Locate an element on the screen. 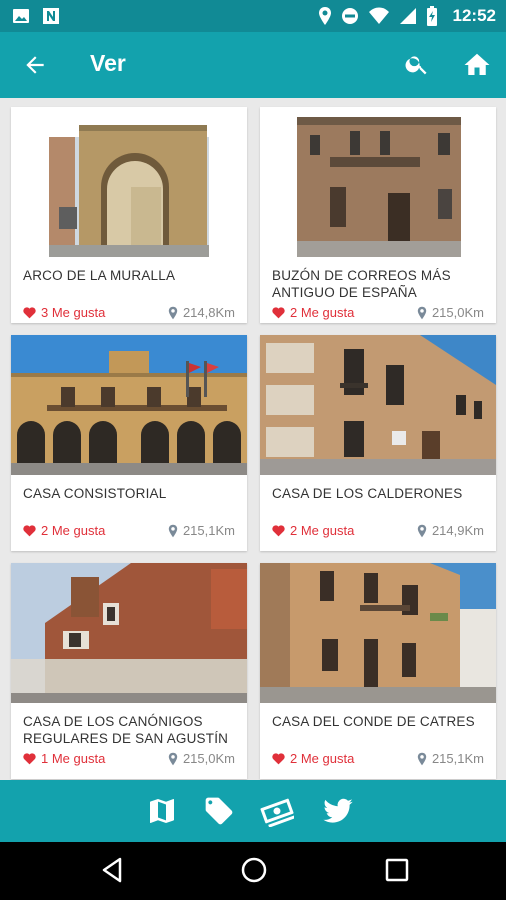 Image resolution: width=506 pixels, height=900 pixels. likes-count: 3 Me gusta is located at coordinates (64, 312).